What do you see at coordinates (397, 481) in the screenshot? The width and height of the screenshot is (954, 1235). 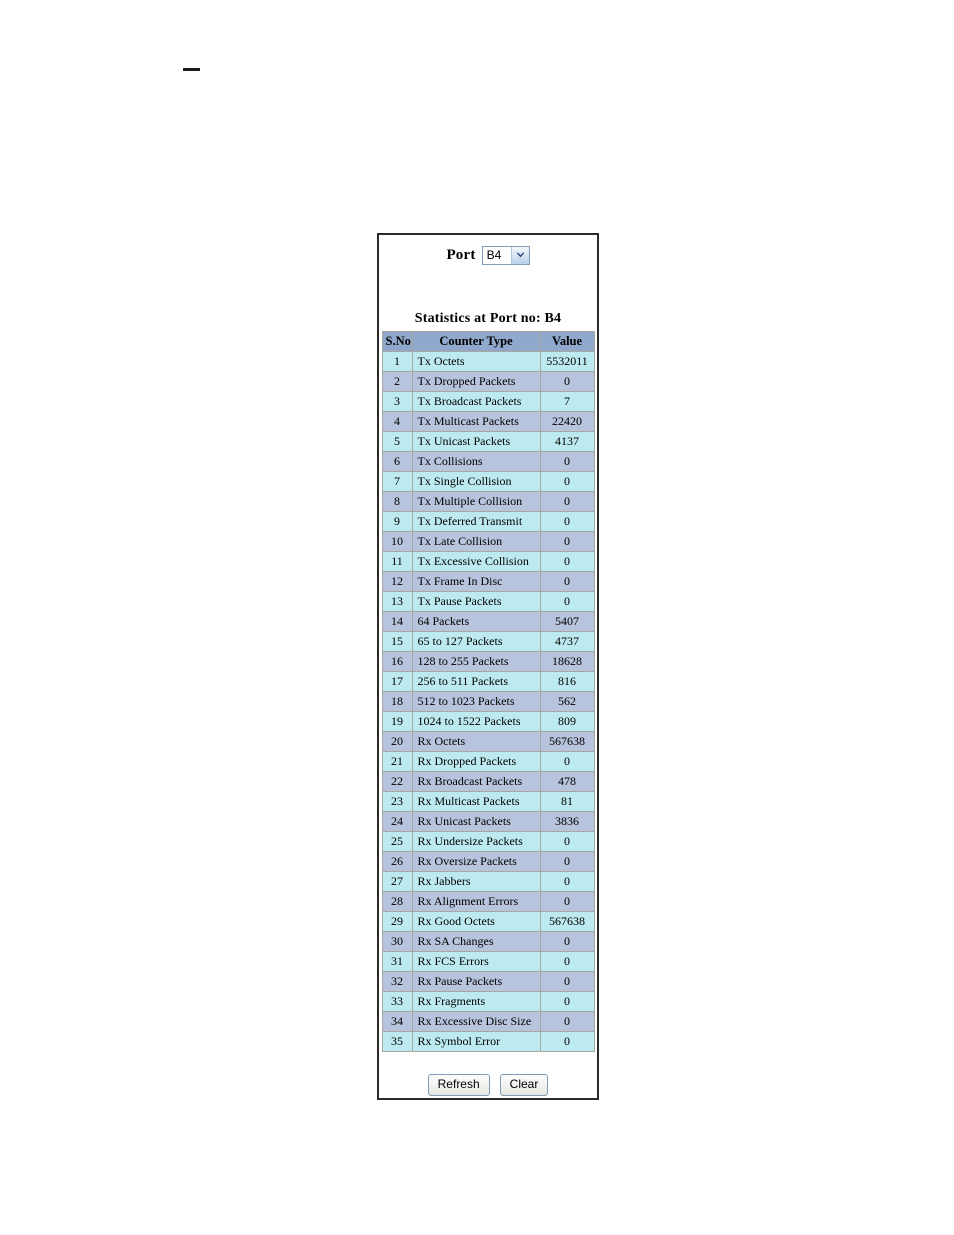 I see `cell-sno: 7` at bounding box center [397, 481].